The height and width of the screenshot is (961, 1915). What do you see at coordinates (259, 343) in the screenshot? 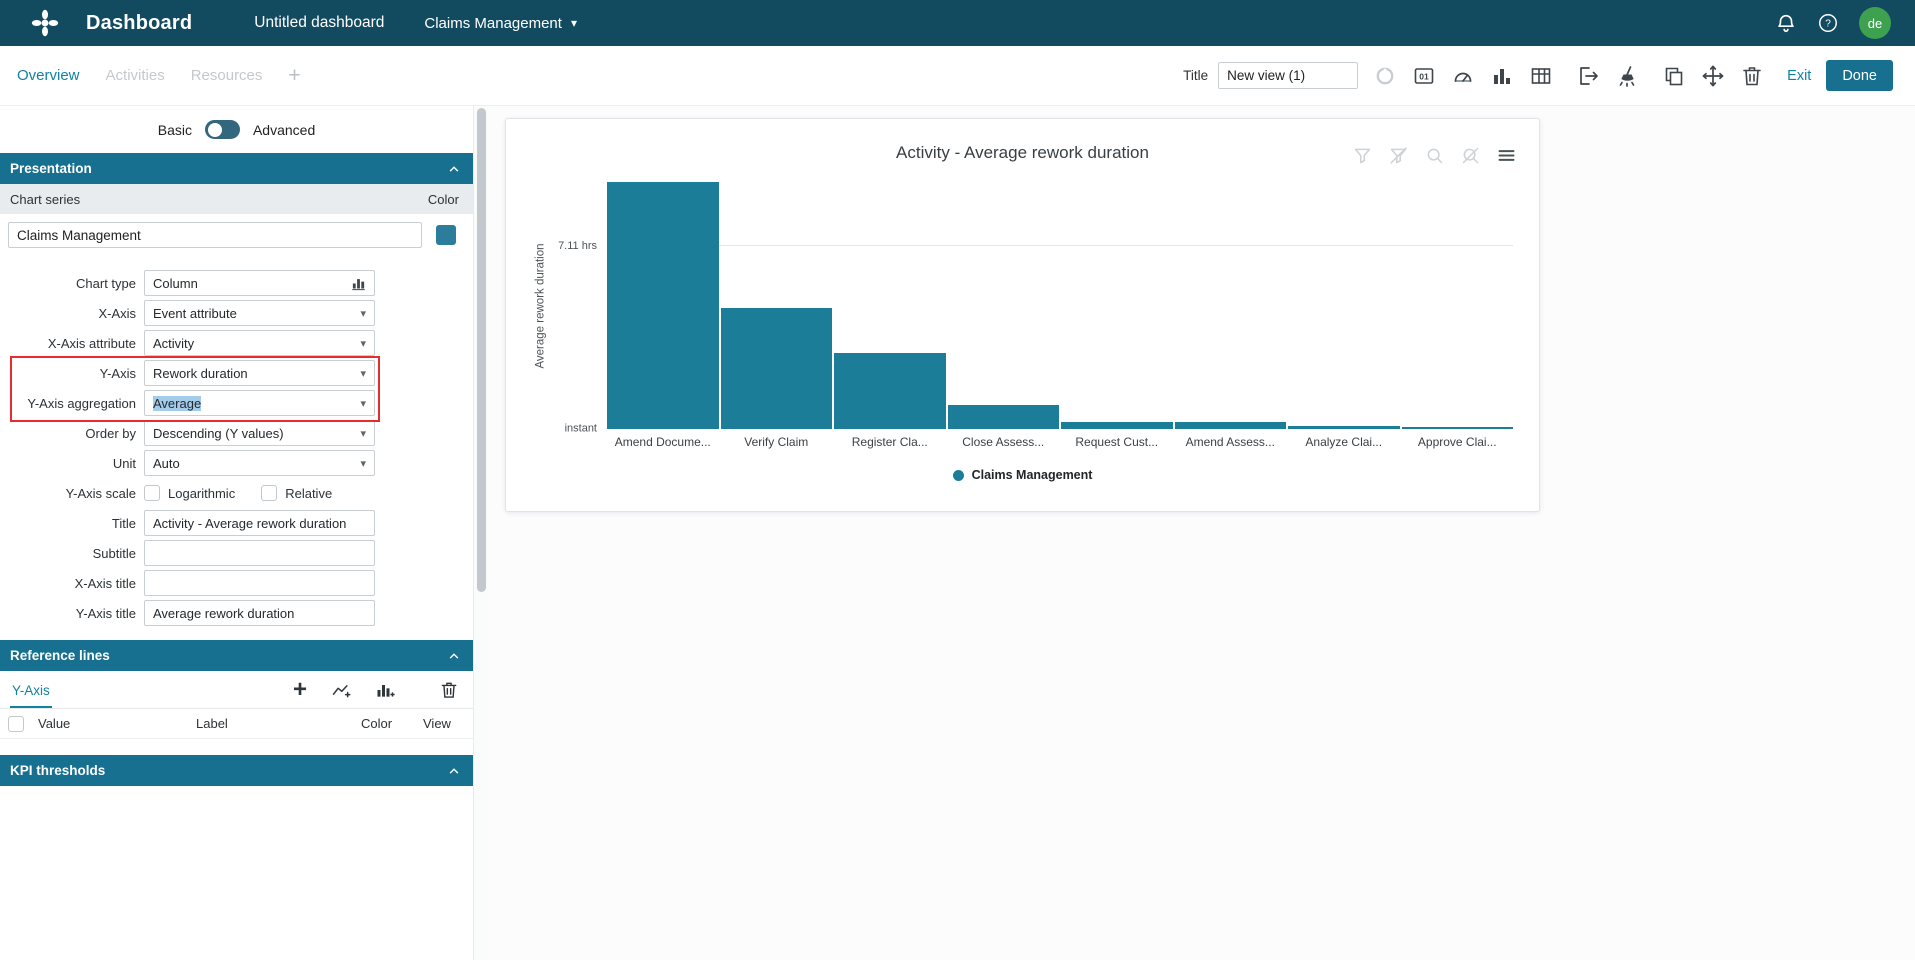
I see `x-axis-attribute-select: Activity ▾` at bounding box center [259, 343].